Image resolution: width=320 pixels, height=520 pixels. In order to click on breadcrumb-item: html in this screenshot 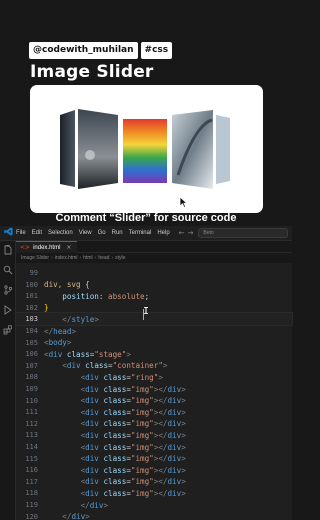, I will do `click(87, 258)`.